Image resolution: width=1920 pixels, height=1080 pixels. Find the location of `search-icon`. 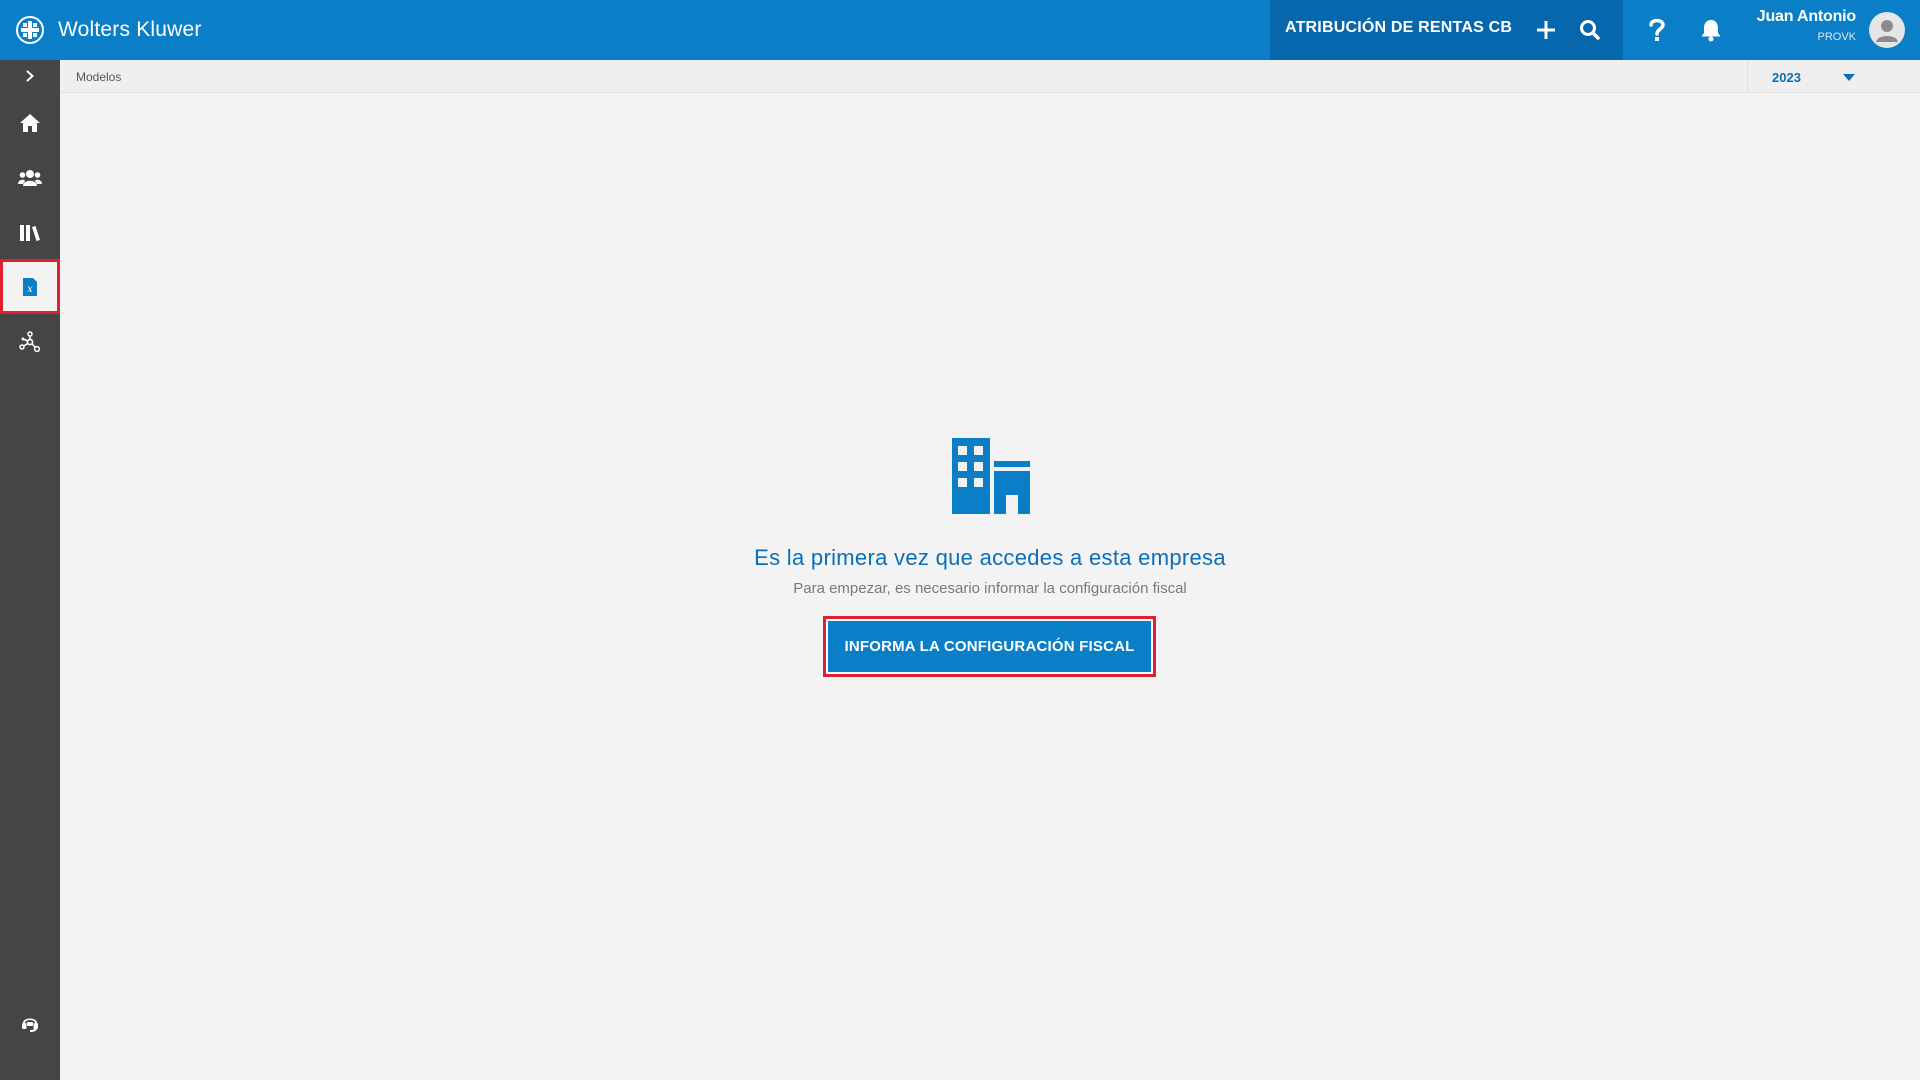

search-icon is located at coordinates (1590, 30).